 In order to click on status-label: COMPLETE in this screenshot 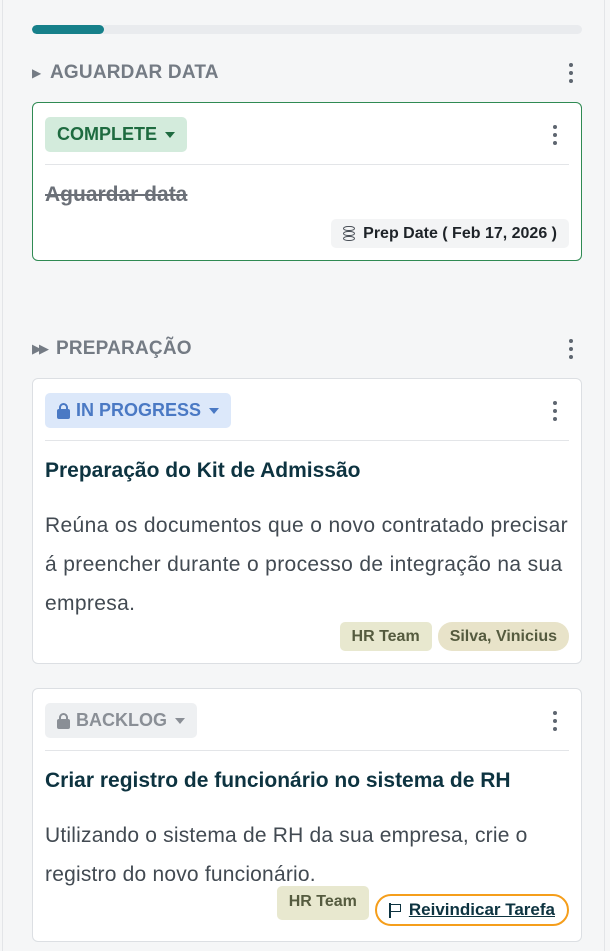, I will do `click(107, 134)`.